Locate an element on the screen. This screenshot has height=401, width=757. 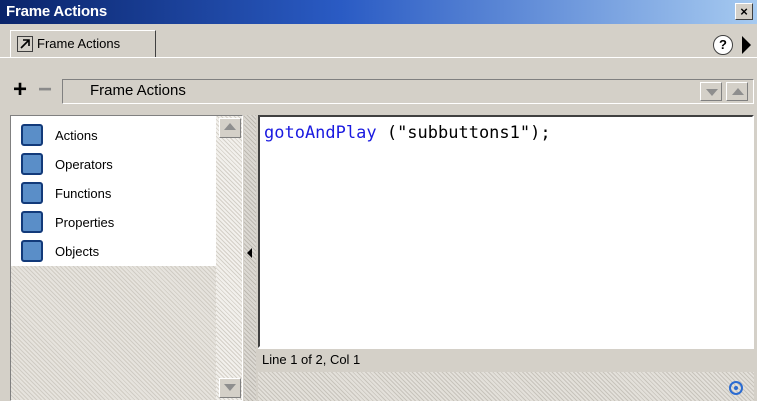
title-bar: Frame Actions × is located at coordinates (378, 12).